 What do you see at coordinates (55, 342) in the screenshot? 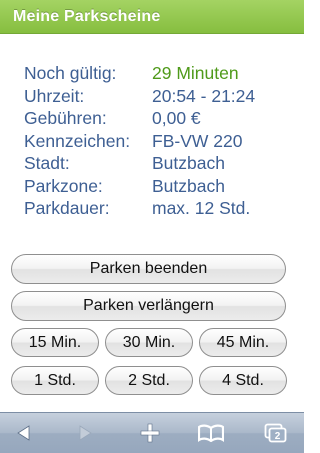
I see `duration-15-min-button: 15 Min.` at bounding box center [55, 342].